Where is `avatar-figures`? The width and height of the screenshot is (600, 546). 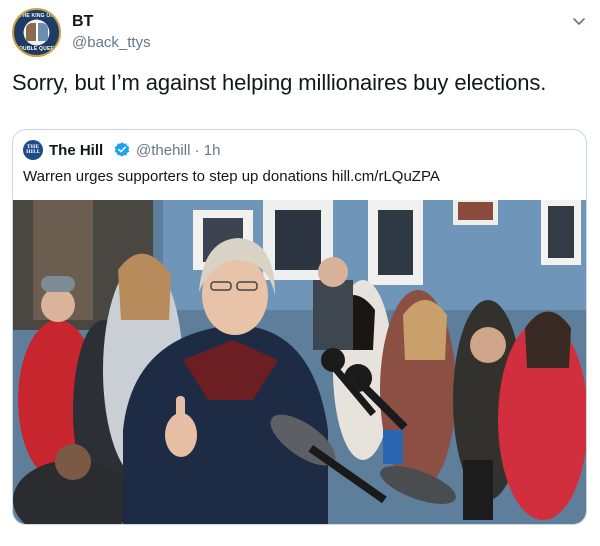 avatar-figures is located at coordinates (37, 32).